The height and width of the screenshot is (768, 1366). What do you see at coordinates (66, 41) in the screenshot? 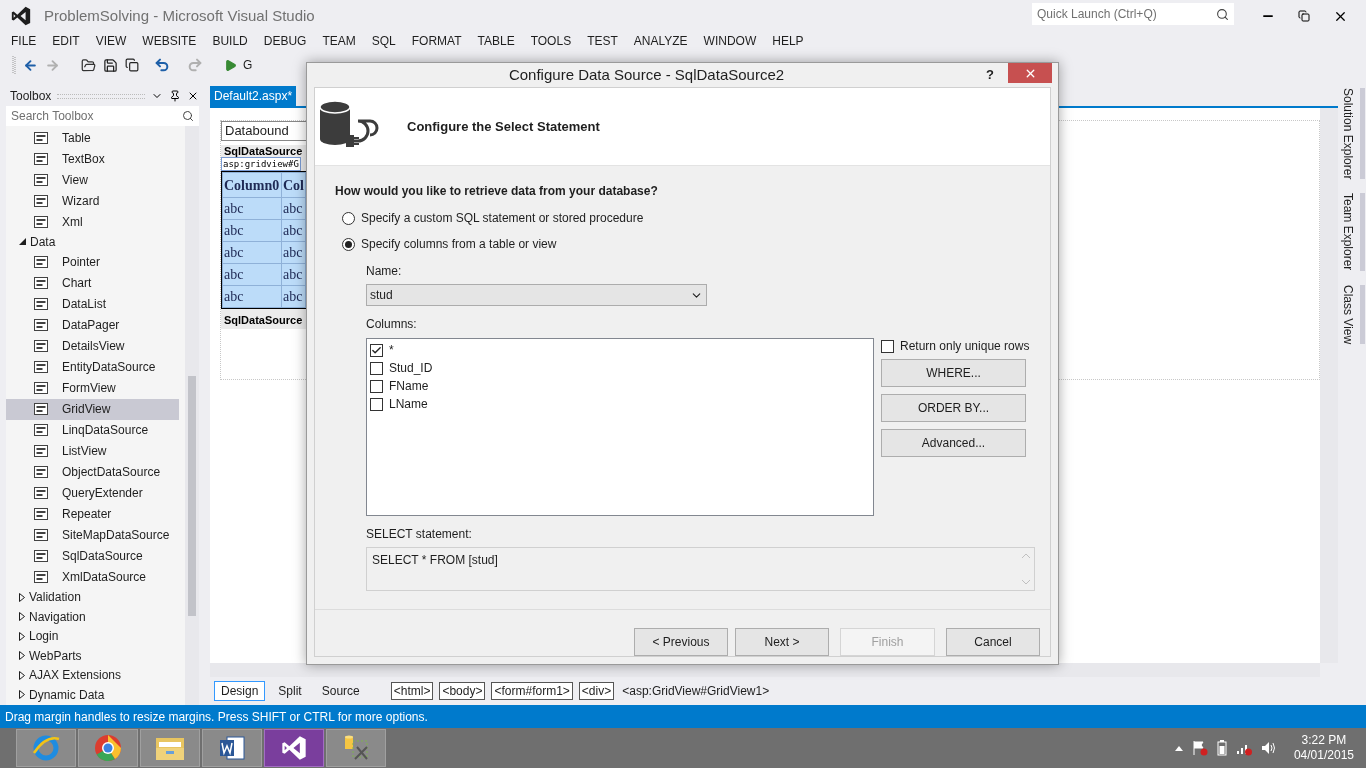
I see `menu-item: EDIT` at bounding box center [66, 41].